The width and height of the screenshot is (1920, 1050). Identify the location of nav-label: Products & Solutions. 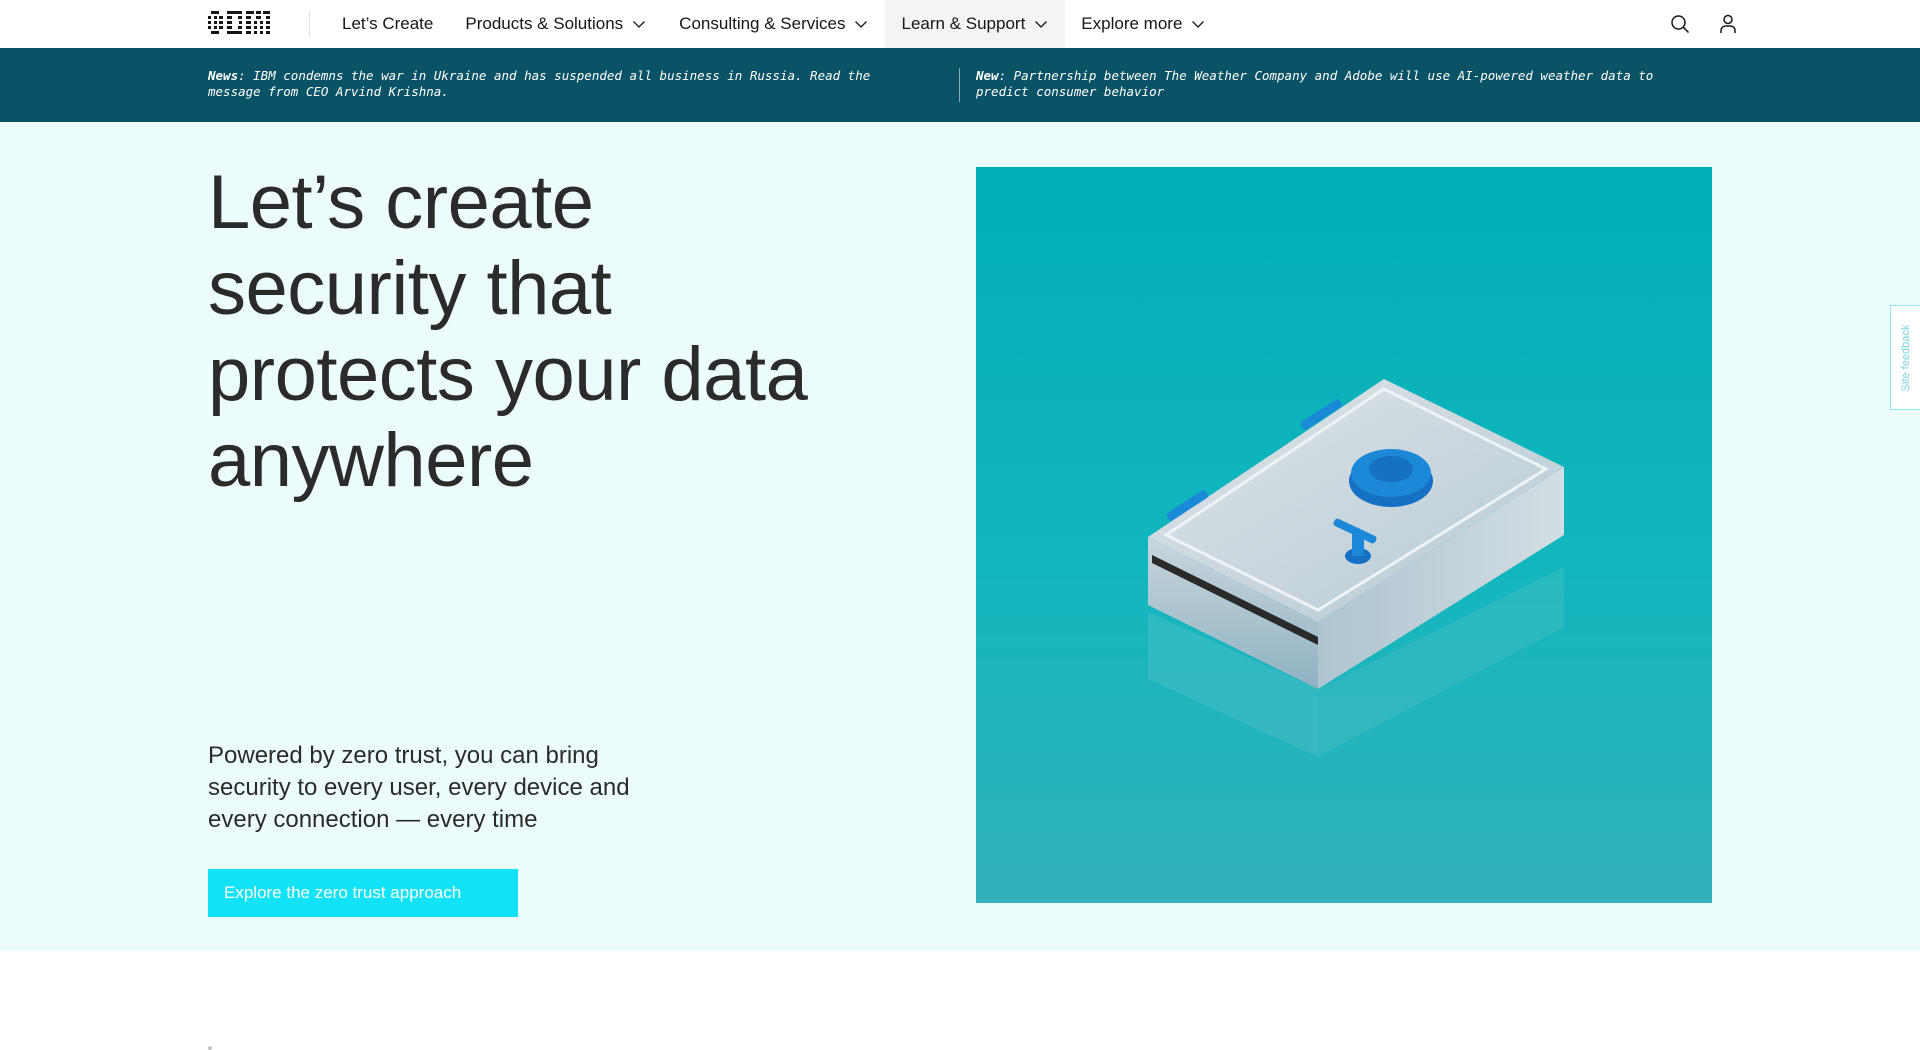
(544, 23).